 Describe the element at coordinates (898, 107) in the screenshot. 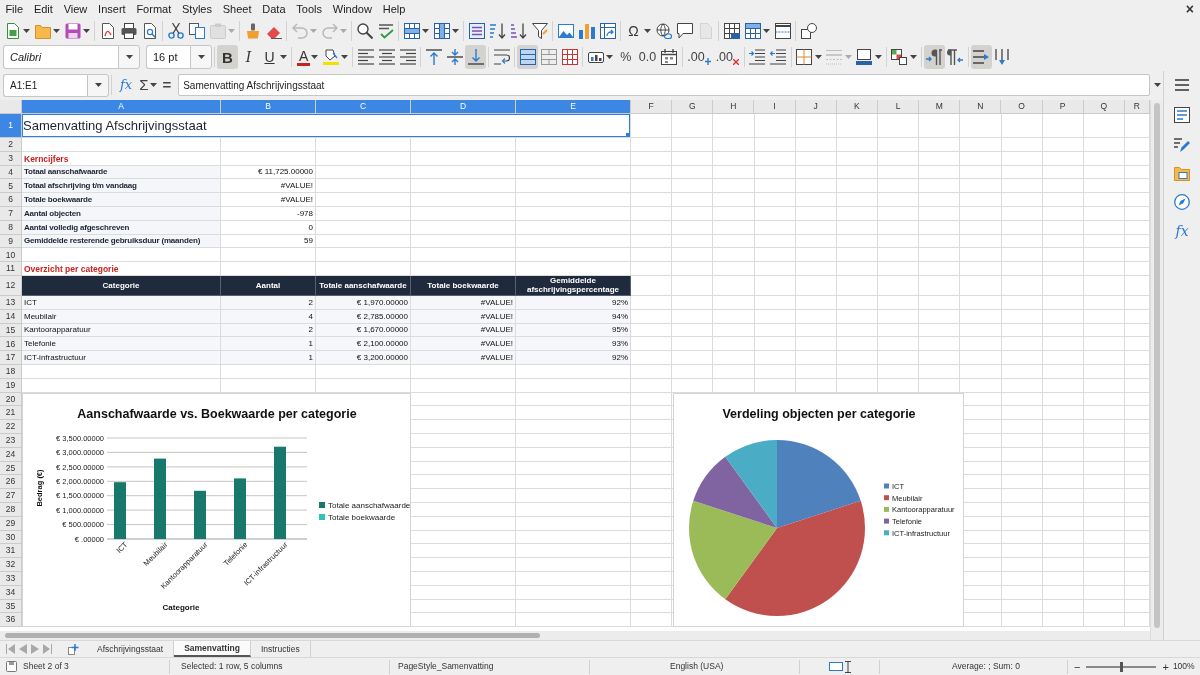

I see `column-header: L` at that location.